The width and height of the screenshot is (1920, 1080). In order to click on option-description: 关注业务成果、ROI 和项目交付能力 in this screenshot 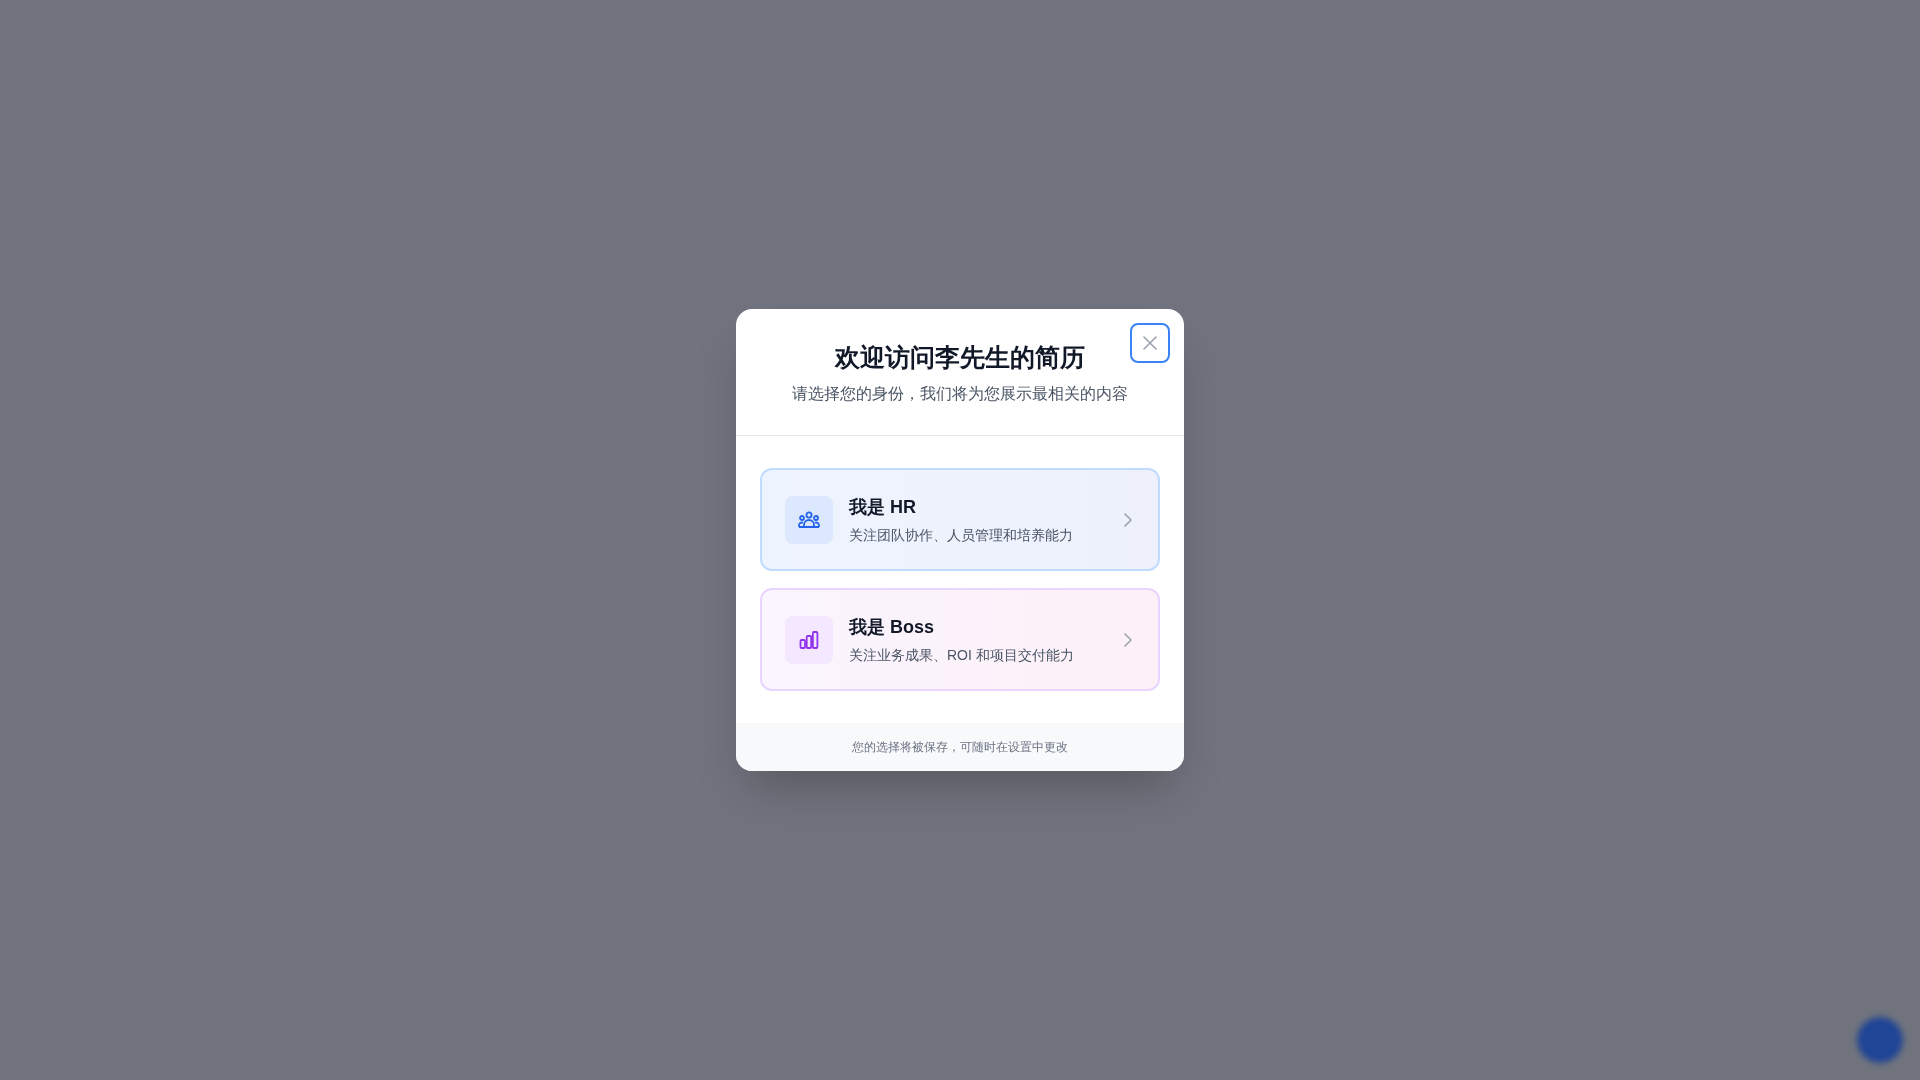, I will do `click(962, 655)`.